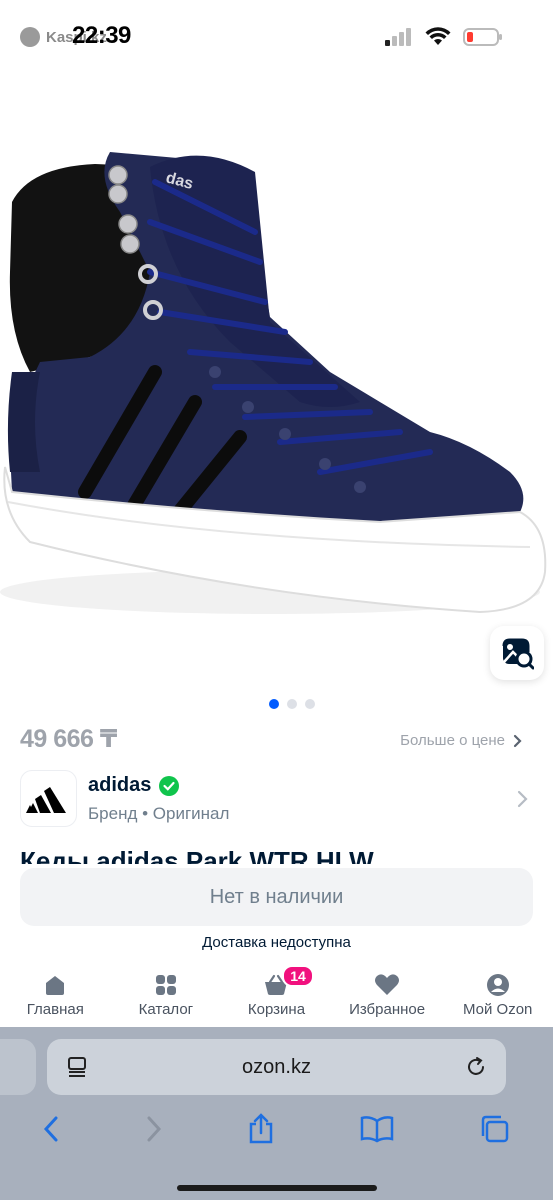  Describe the element at coordinates (298, 976) in the screenshot. I see `cart-badge: 14` at that location.